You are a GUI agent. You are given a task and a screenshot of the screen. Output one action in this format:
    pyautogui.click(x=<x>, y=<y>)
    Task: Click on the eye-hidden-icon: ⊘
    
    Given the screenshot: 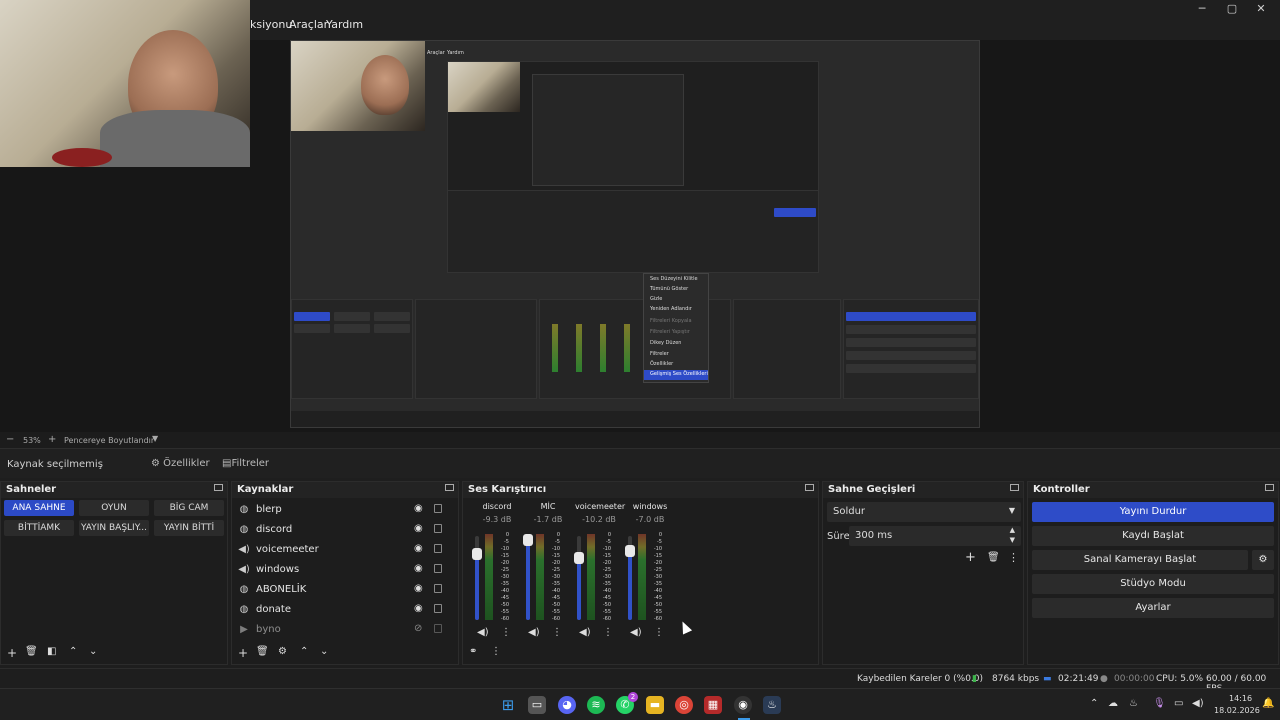 What is the action you would take?
    pyautogui.click(x=418, y=628)
    